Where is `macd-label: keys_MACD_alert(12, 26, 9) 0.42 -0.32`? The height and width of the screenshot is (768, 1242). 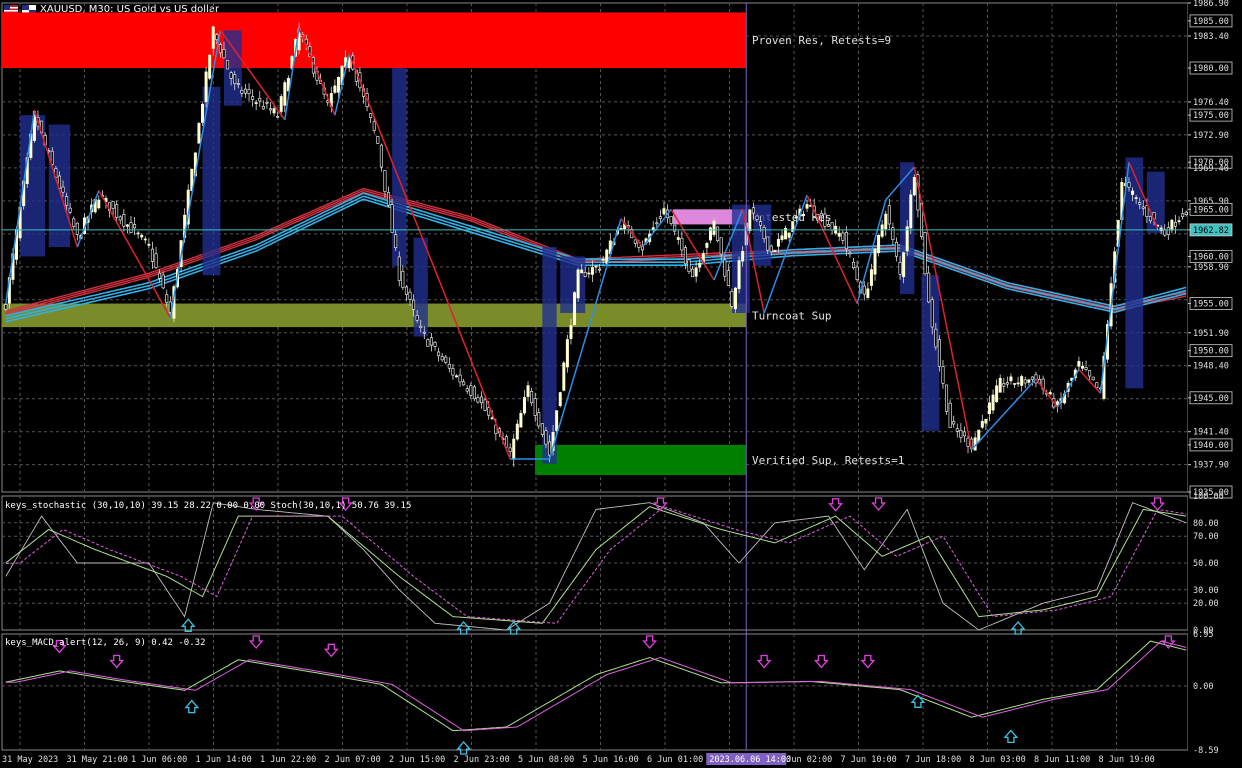 macd-label: keys_MACD_alert(12, 26, 9) 0.42 -0.32 is located at coordinates (105, 643).